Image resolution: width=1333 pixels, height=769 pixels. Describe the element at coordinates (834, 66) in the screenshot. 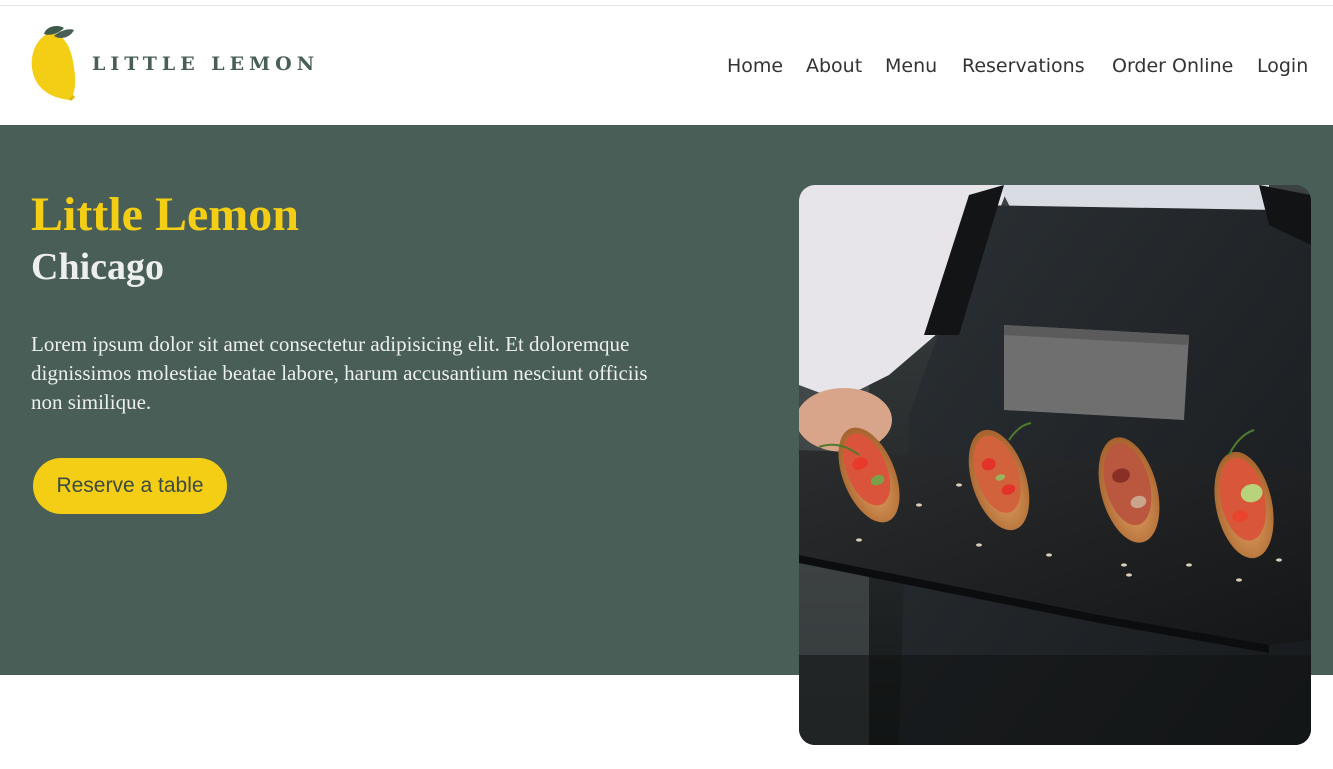

I see `nav-about: About` at that location.